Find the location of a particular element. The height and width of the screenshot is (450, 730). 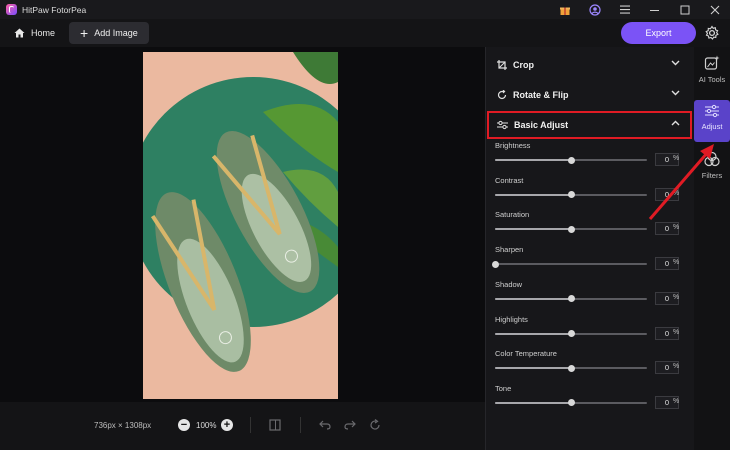

gift-icon is located at coordinates (565, 9).